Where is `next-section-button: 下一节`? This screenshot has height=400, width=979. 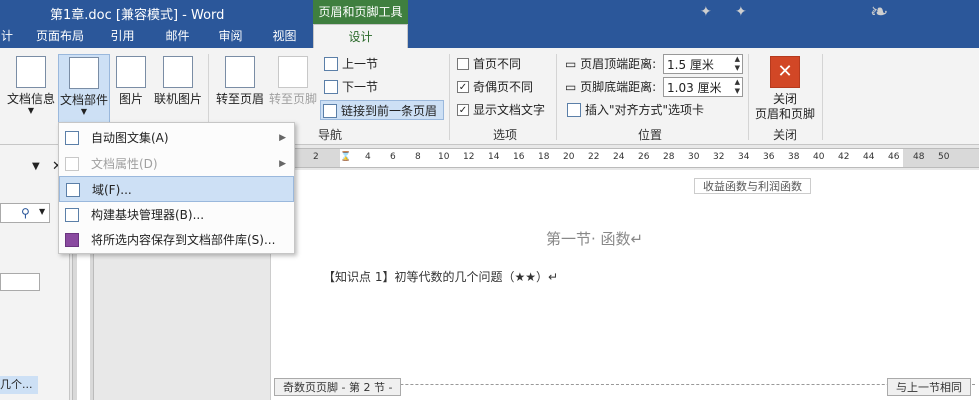
next-section-button: 下一节 is located at coordinates (382, 87).